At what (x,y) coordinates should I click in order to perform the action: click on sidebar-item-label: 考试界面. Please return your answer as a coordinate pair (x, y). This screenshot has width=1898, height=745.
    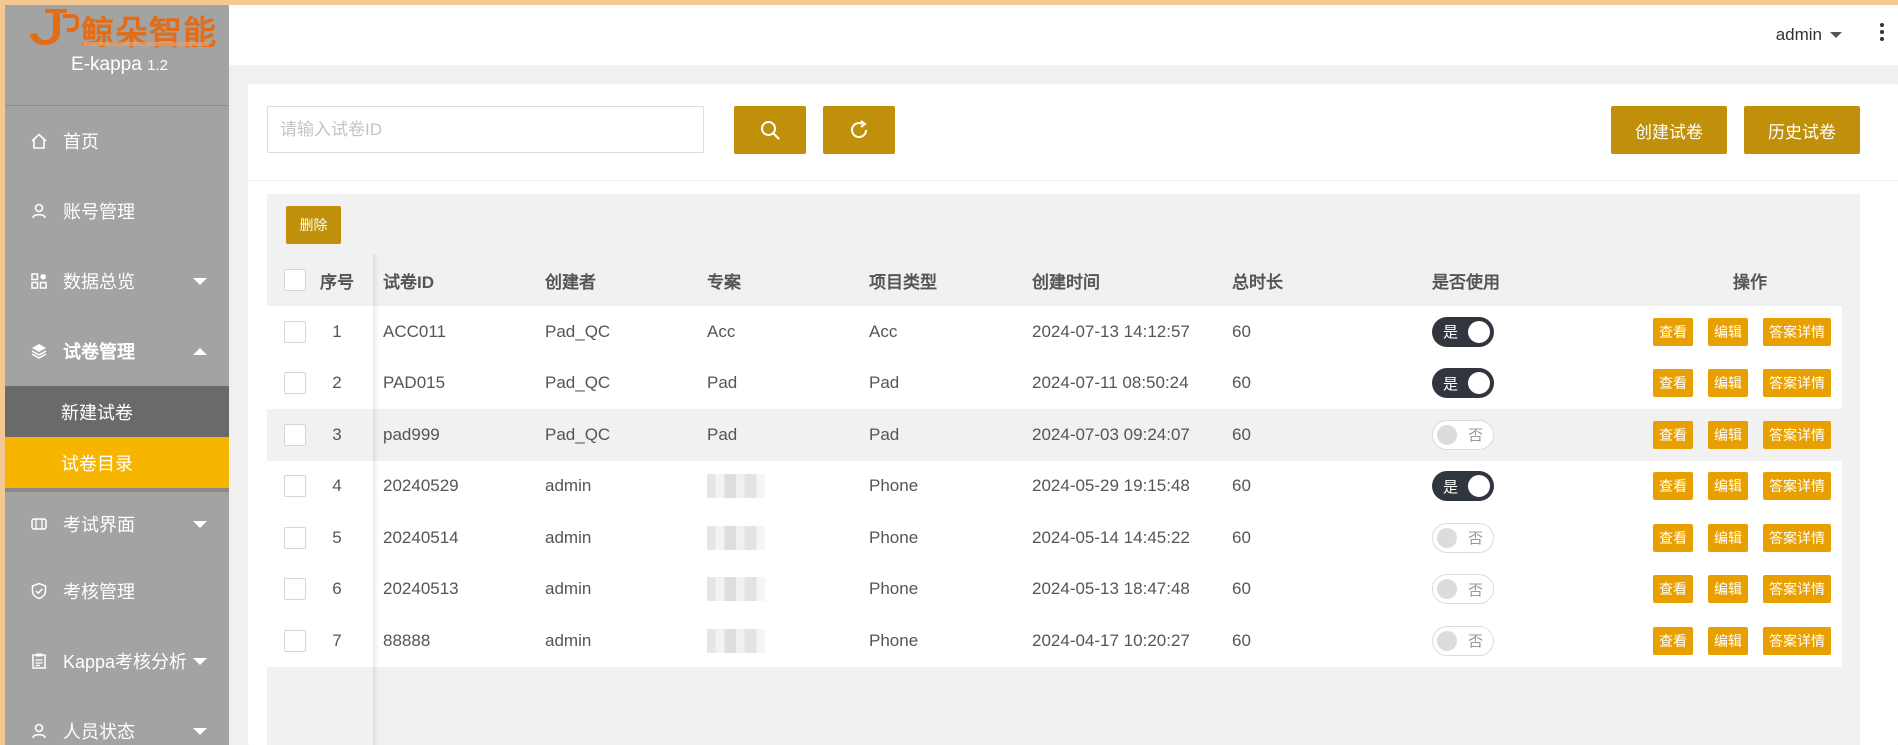
    Looking at the image, I should click on (99, 525).